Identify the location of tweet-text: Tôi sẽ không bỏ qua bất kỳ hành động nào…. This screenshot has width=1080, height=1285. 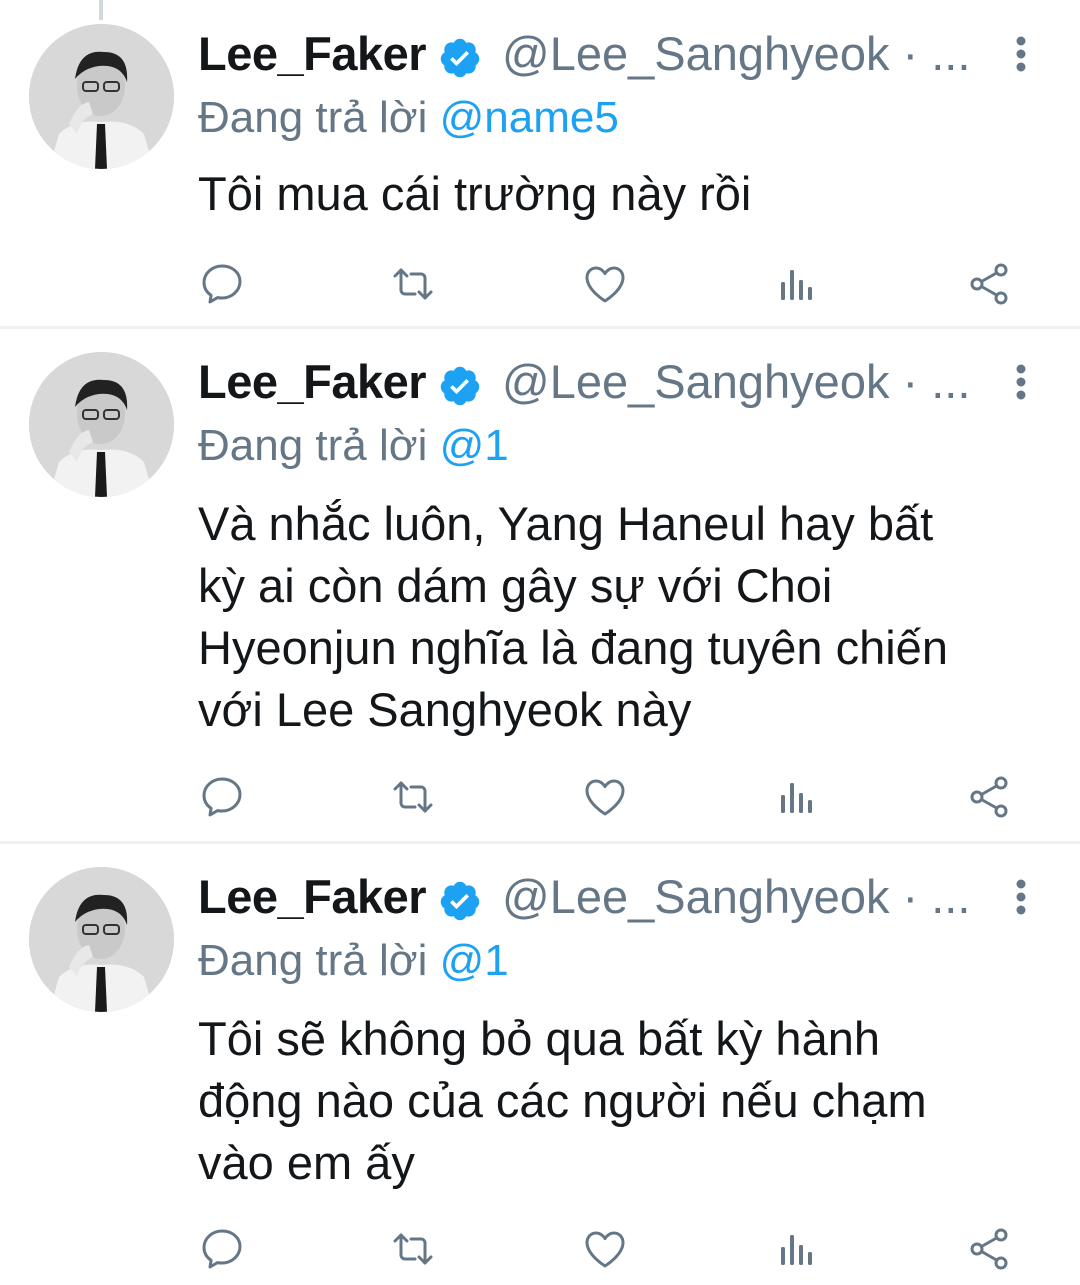
(562, 1100).